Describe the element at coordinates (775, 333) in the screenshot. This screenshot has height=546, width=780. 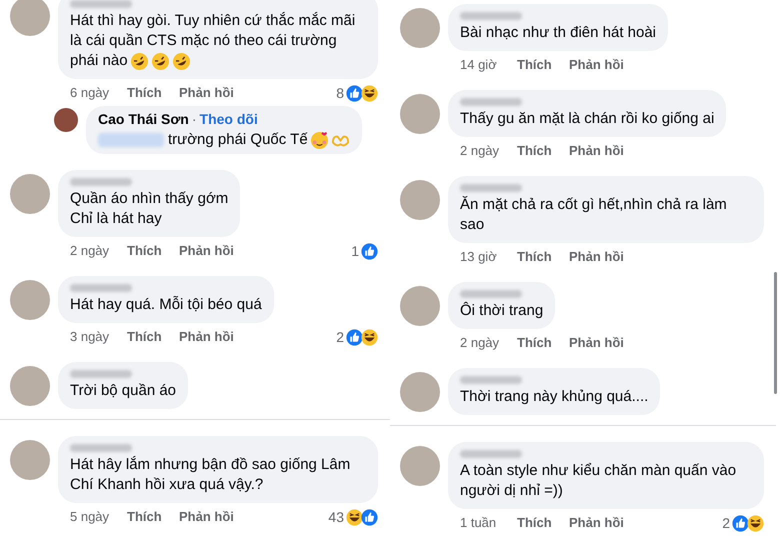
I see `scrollbar-thumb` at that location.